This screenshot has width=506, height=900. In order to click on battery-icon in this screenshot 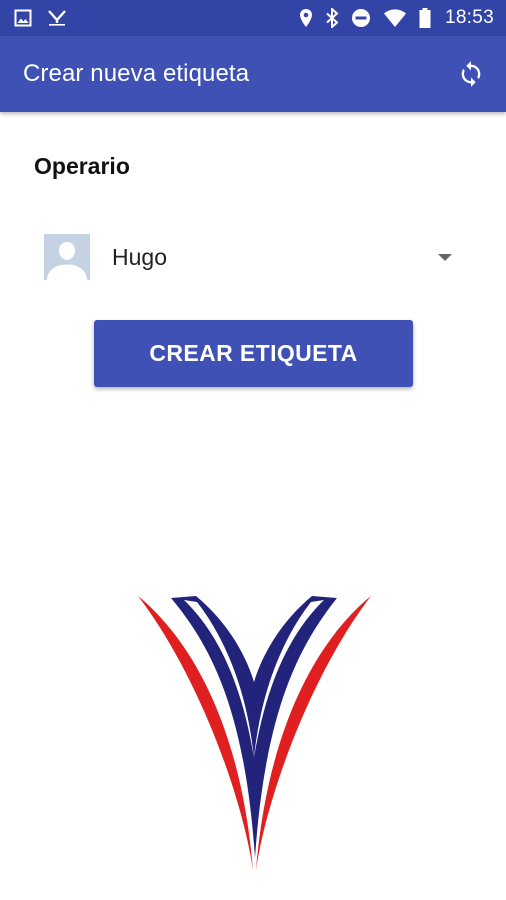, I will do `click(425, 18)`.